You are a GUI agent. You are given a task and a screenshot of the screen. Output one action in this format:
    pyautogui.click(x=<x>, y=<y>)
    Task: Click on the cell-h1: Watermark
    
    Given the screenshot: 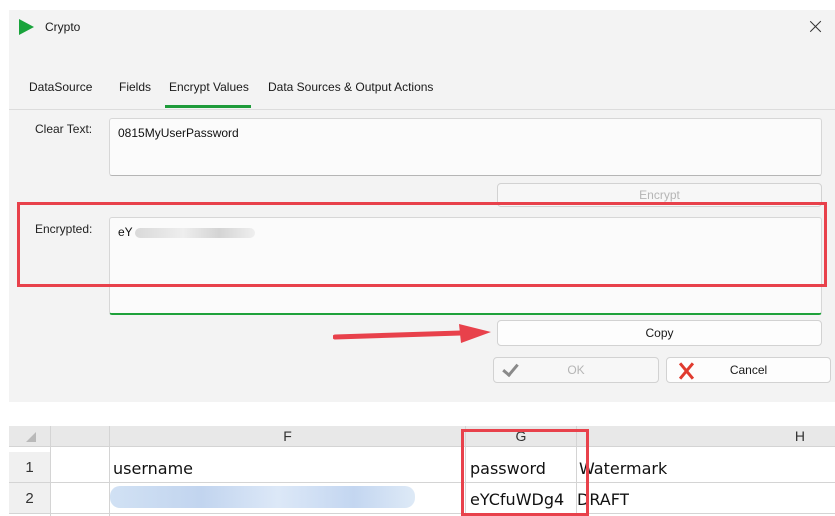 What is the action you would take?
    pyautogui.click(x=623, y=468)
    